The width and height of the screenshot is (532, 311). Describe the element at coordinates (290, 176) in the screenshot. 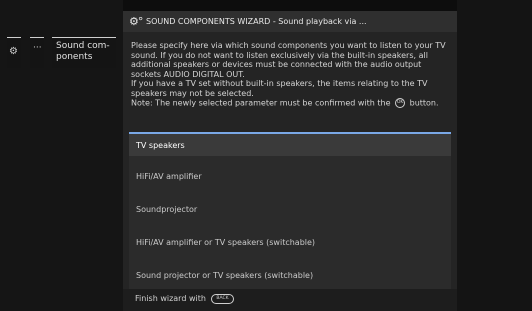

I see `option-hifi-av-amplifier: HiFi/AV amplifier` at that location.